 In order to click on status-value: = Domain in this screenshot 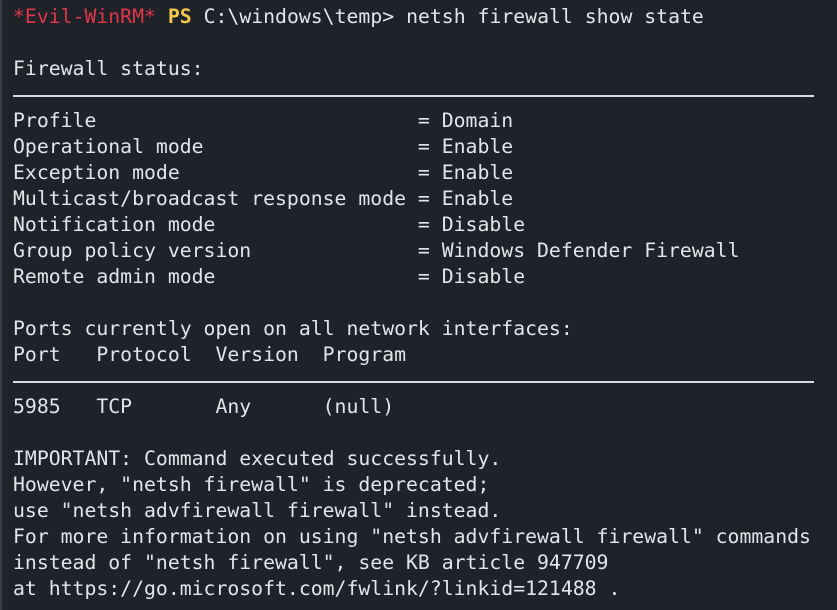, I will do `click(465, 120)`.